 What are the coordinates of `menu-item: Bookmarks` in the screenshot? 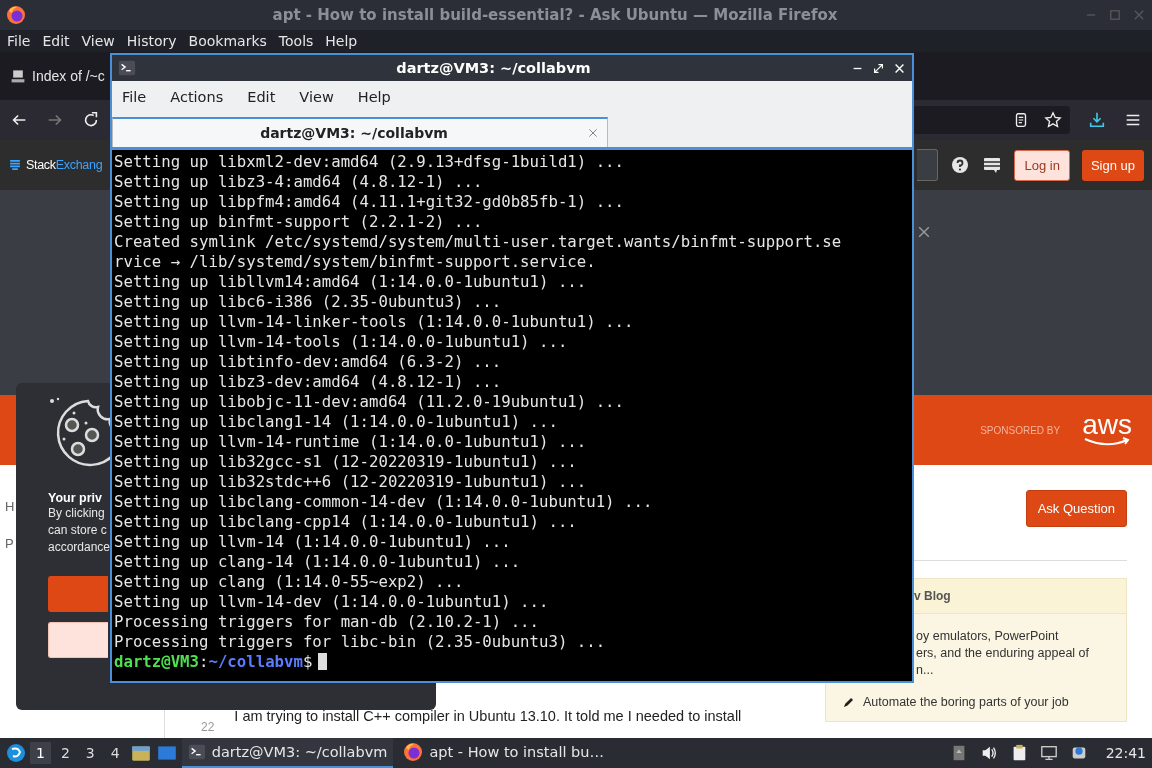 It's located at (227, 41).